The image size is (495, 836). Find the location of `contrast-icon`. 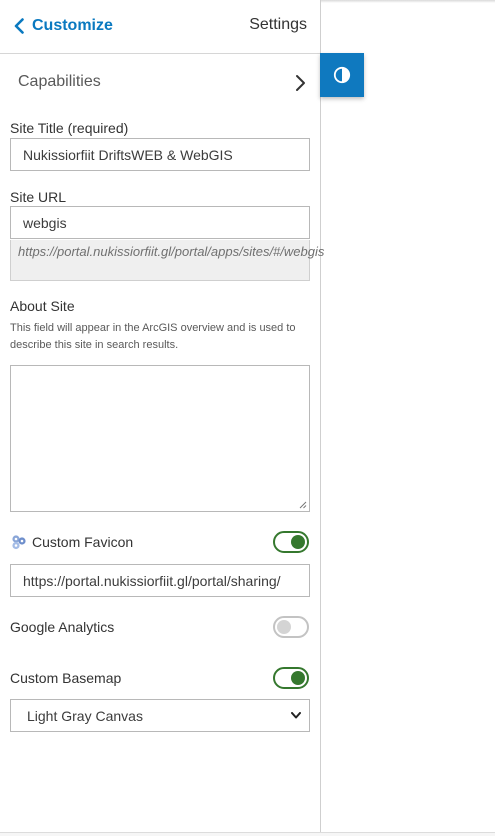

contrast-icon is located at coordinates (342, 75).